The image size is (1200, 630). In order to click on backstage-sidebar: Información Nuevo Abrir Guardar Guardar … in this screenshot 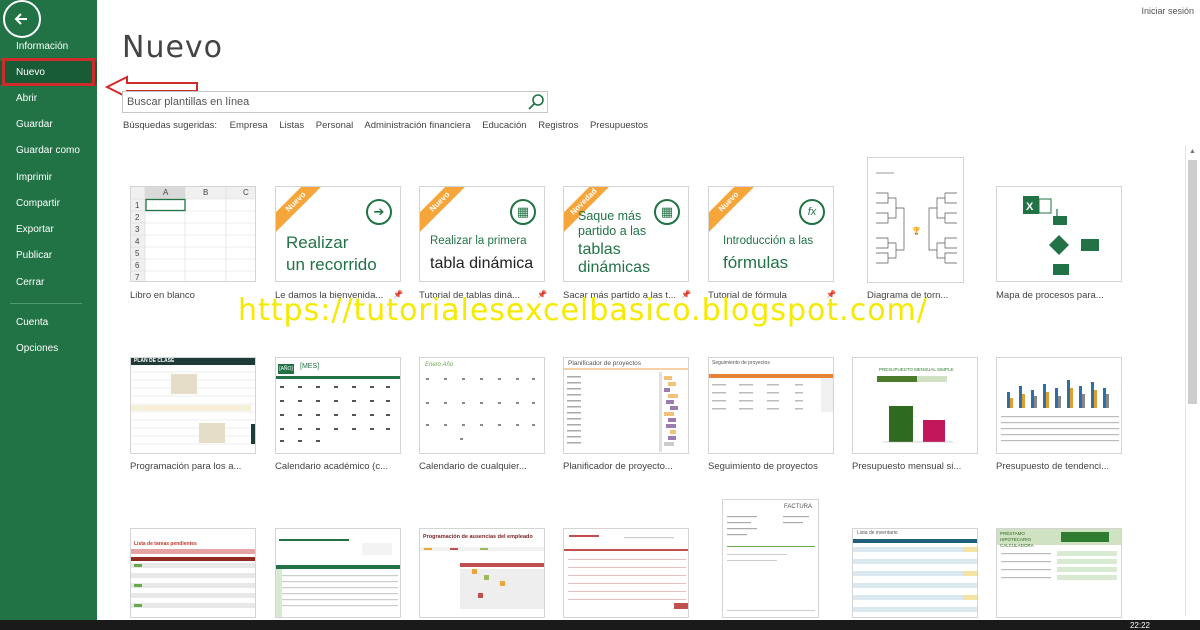, I will do `click(48, 315)`.